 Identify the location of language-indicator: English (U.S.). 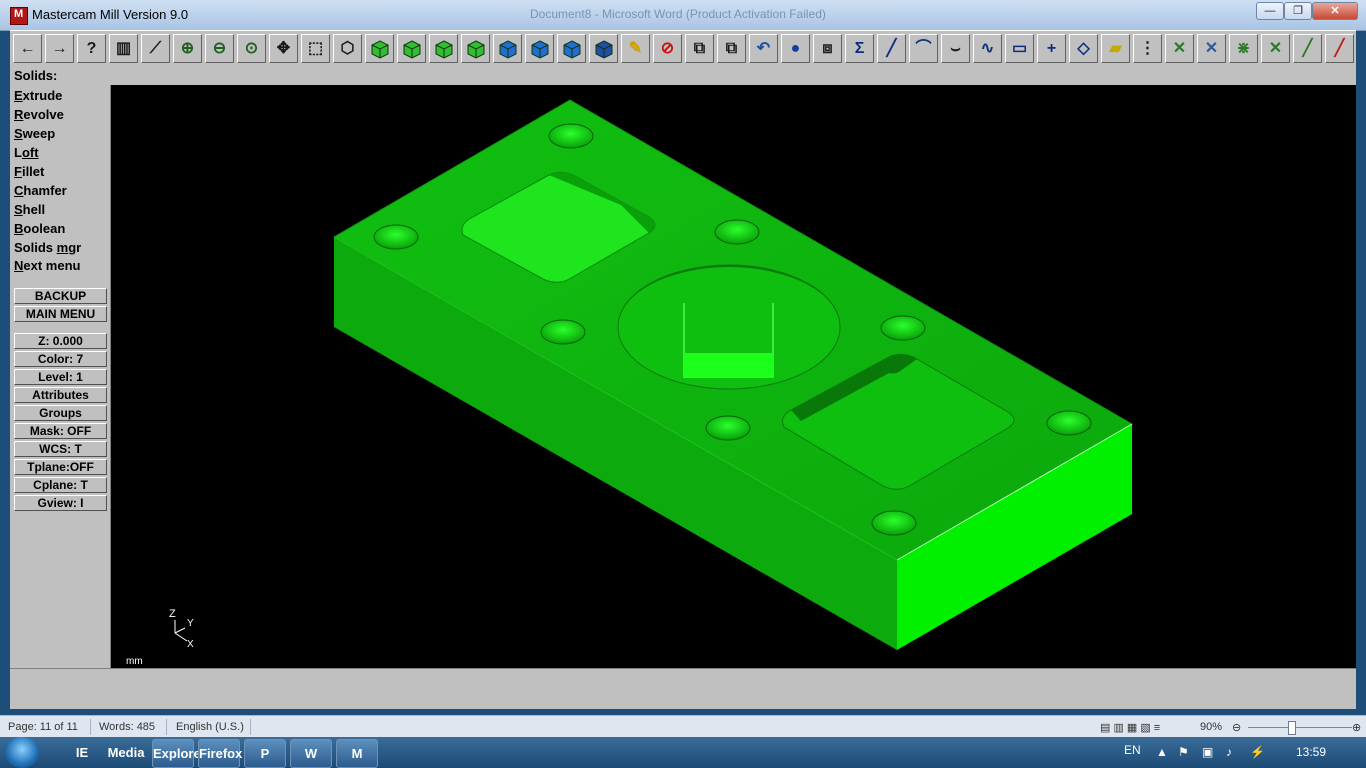
(210, 727).